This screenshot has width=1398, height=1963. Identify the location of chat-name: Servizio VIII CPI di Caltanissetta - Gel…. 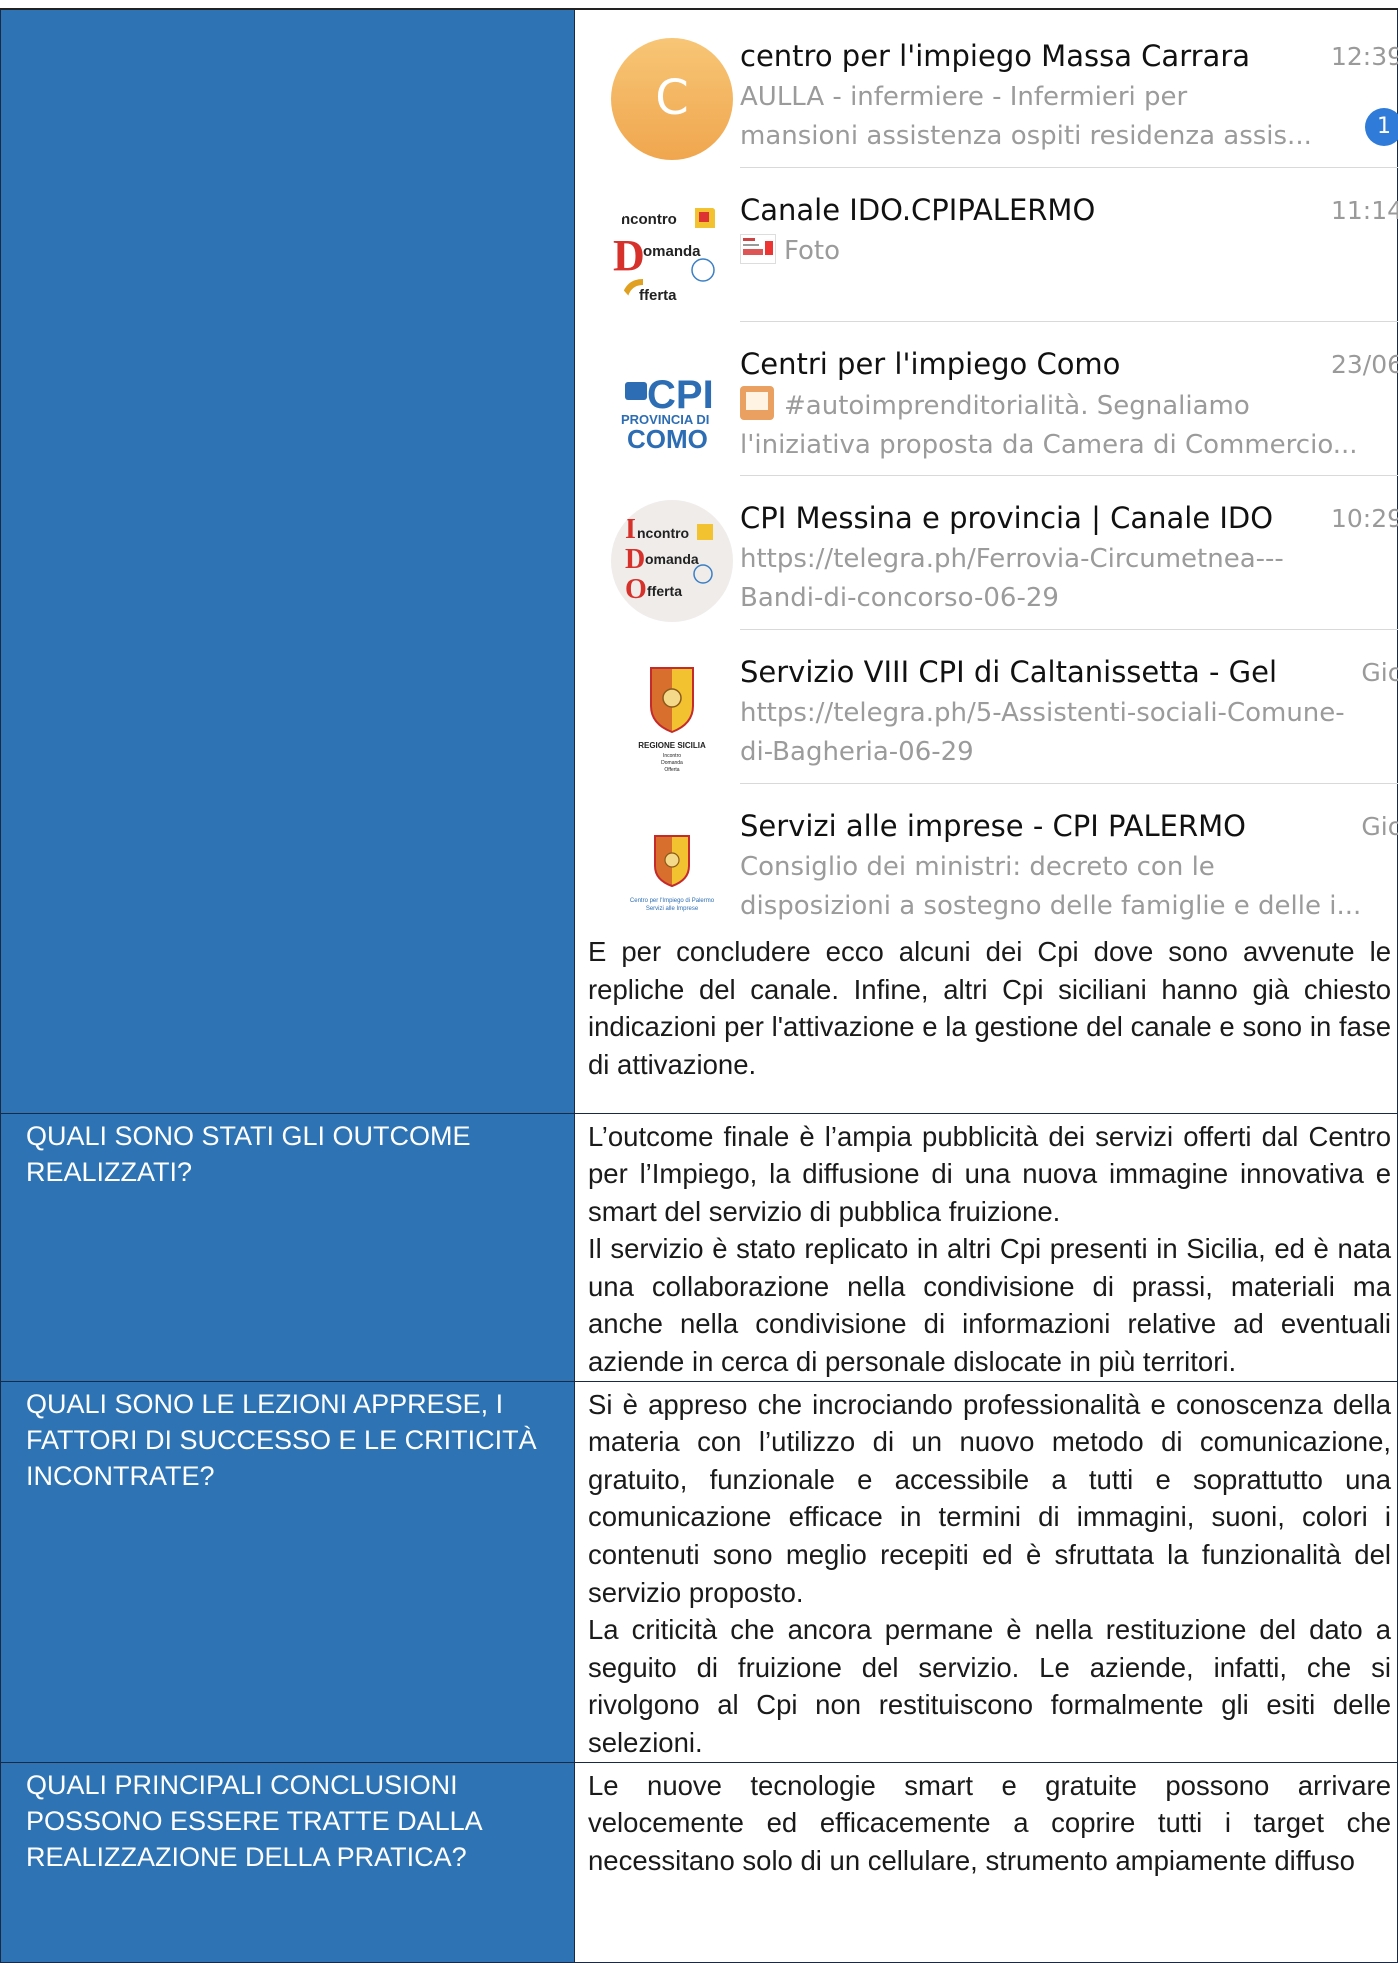
(1010, 672).